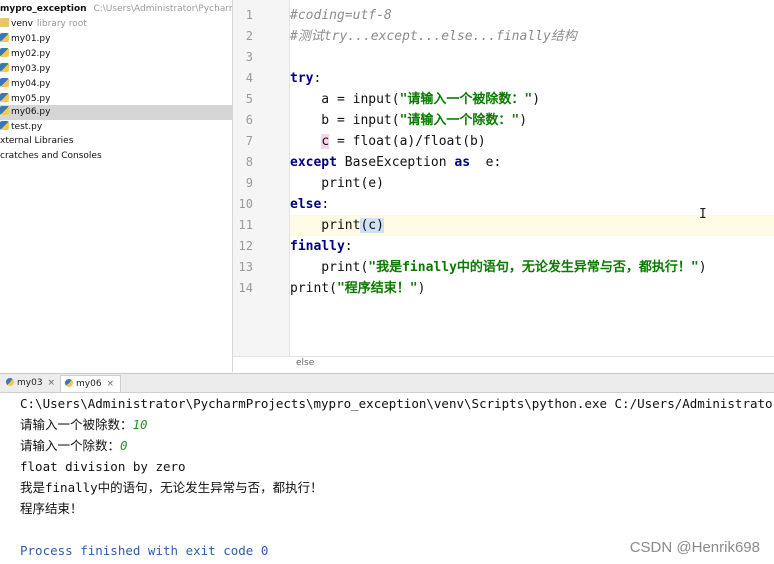 This screenshot has width=774, height=564. What do you see at coordinates (407, 141) in the screenshot?
I see `code-text: = float(a)/float(b)` at bounding box center [407, 141].